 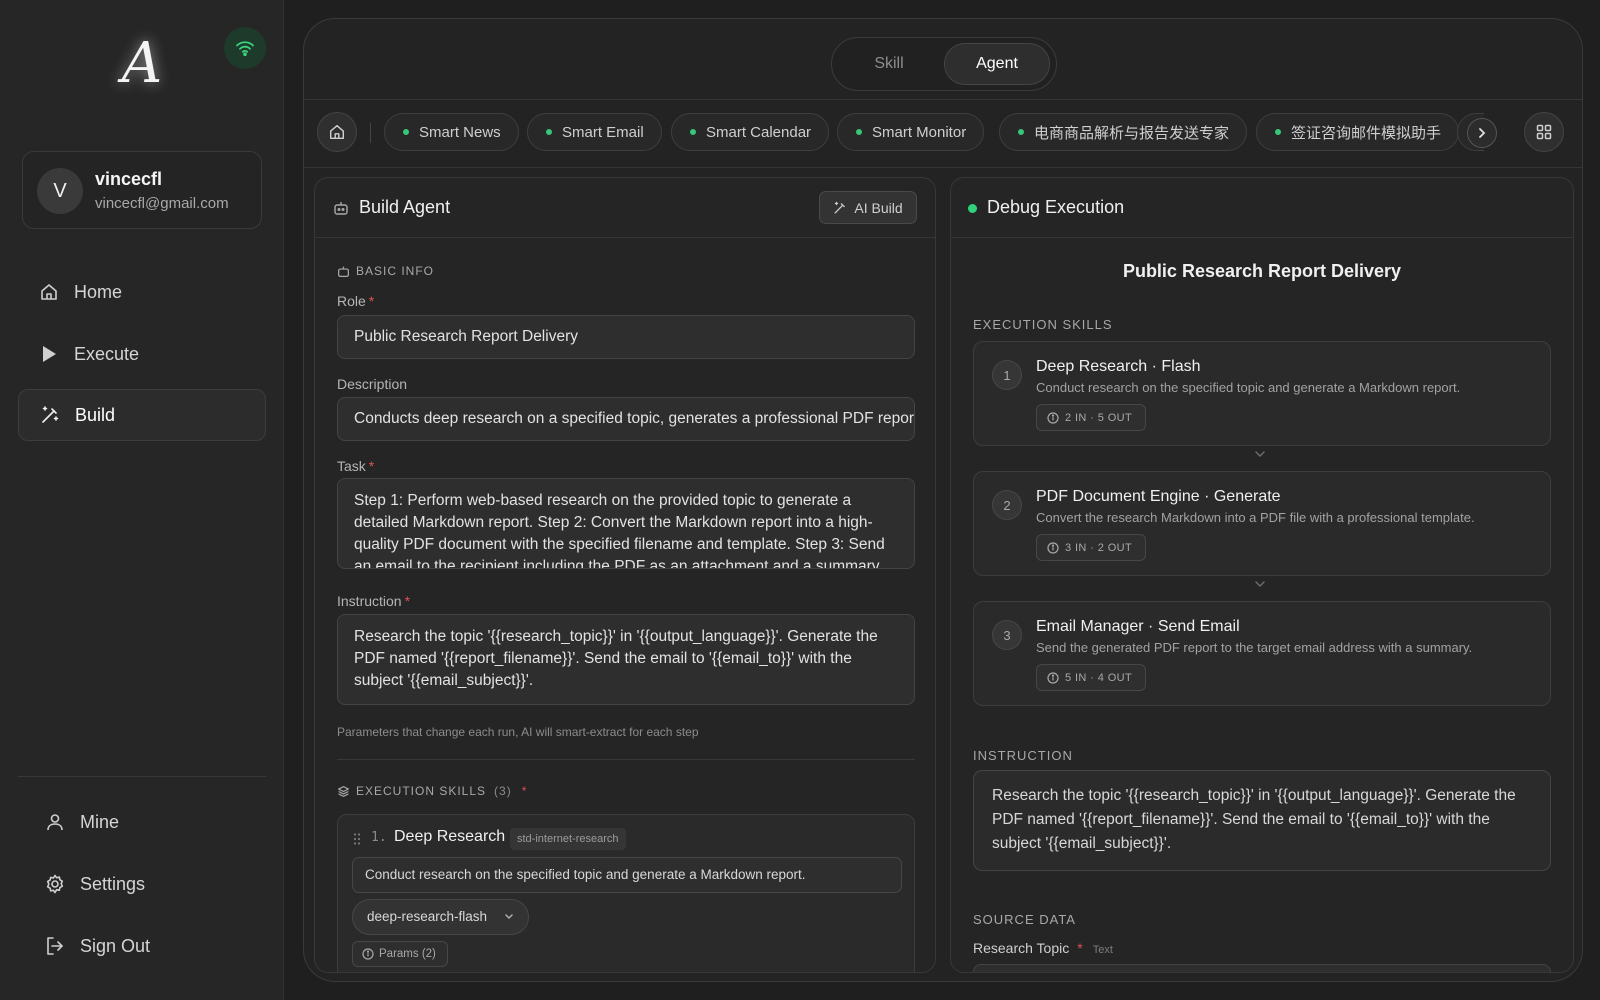 What do you see at coordinates (1043, 324) in the screenshot?
I see `execution-skills-label: EXECUTION SKILLS` at bounding box center [1043, 324].